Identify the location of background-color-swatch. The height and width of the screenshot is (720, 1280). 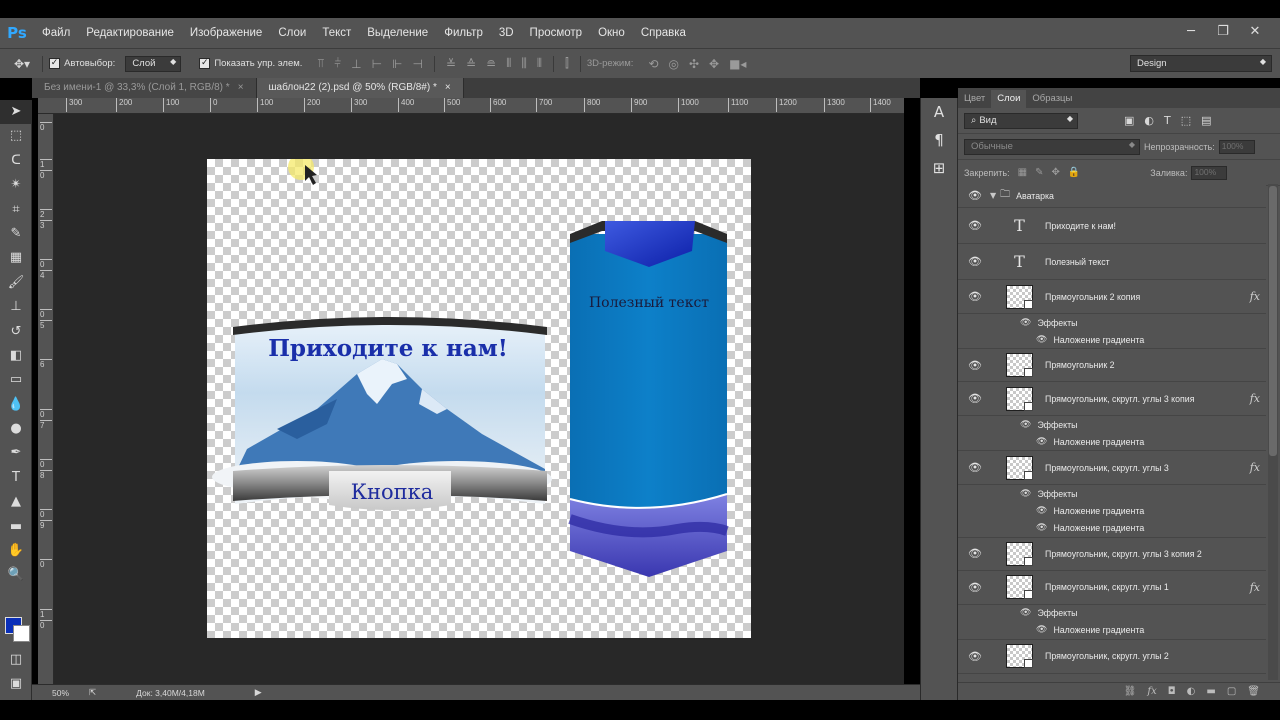
(21, 633).